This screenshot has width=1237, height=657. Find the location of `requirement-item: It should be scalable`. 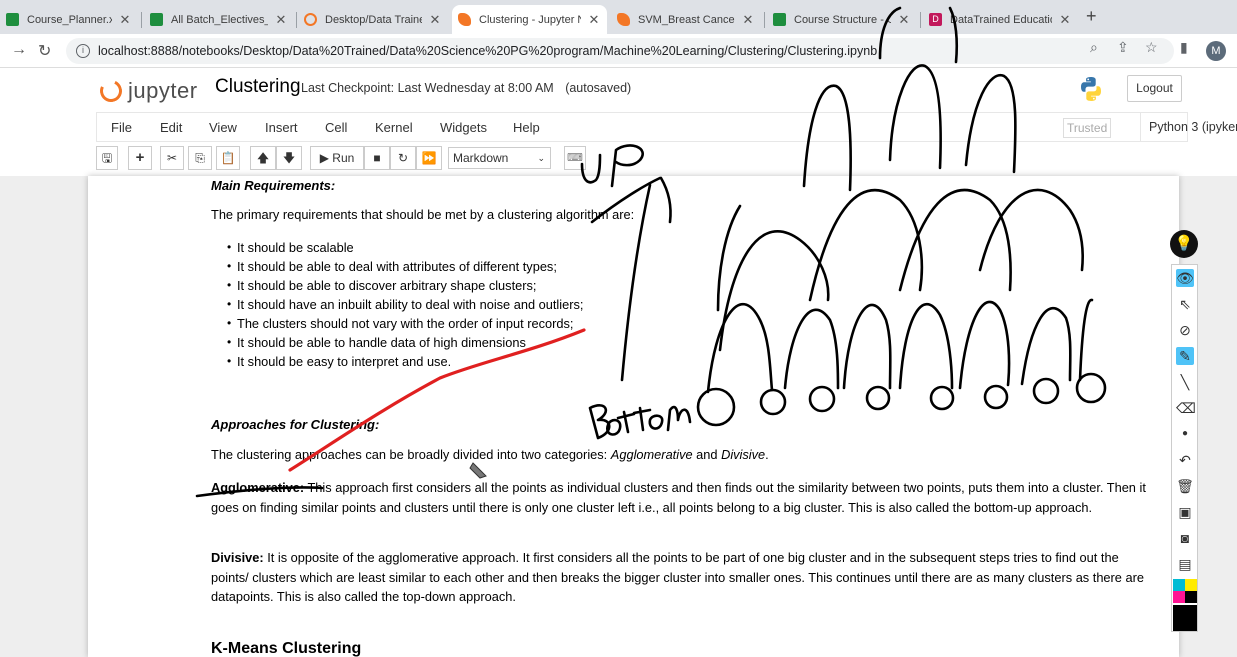

requirement-item: It should be scalable is located at coordinates (290, 247).